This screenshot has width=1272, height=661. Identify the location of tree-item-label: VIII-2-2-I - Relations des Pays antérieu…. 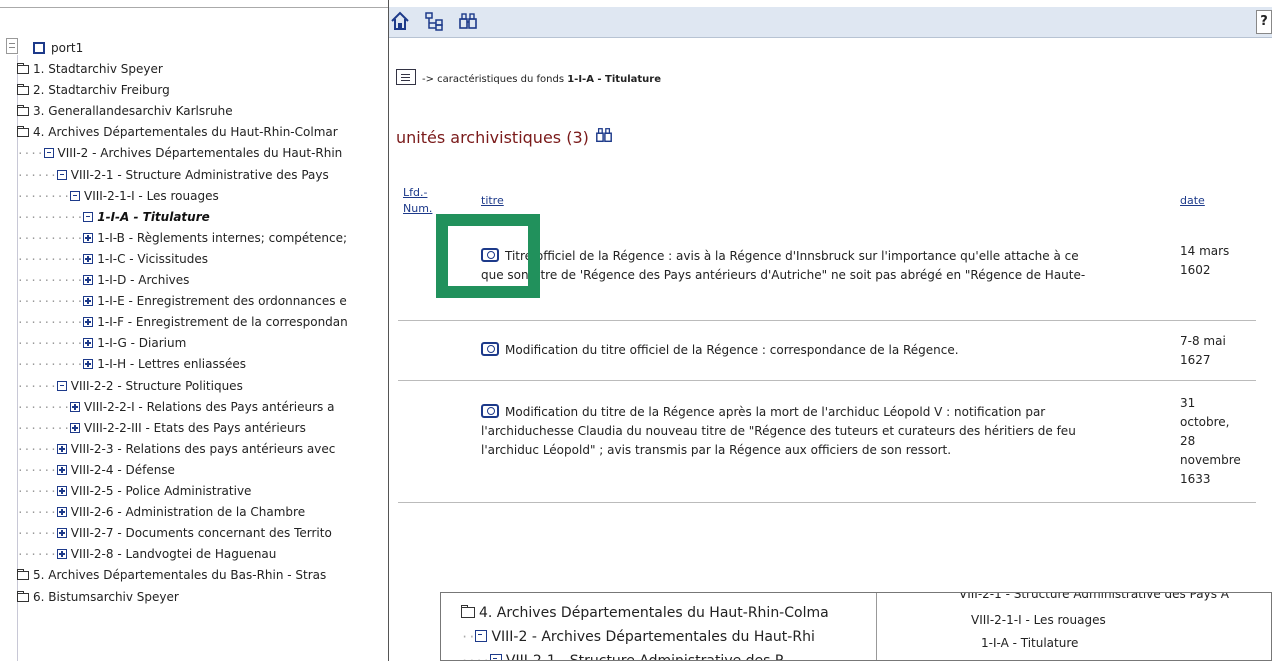
(209, 407).